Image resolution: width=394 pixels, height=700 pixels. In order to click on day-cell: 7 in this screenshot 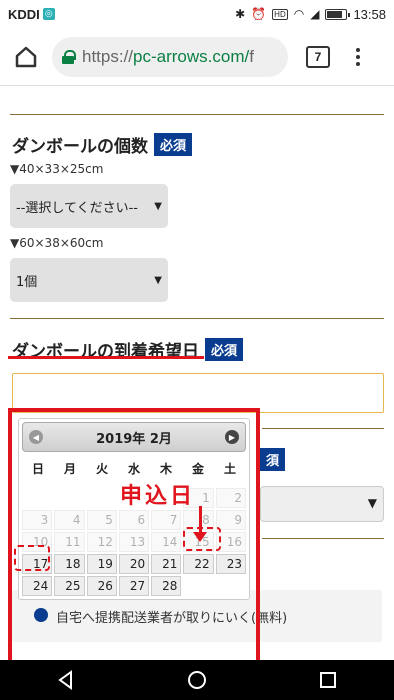, I will do `click(166, 520)`.